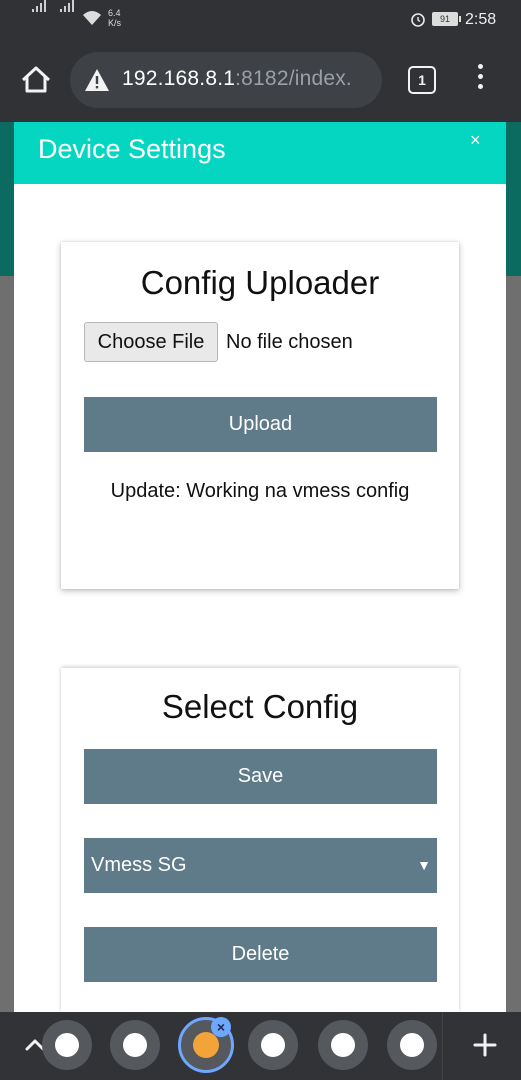 The height and width of the screenshot is (1080, 521). What do you see at coordinates (446, 19) in the screenshot?
I see `battery-icon: 91` at bounding box center [446, 19].